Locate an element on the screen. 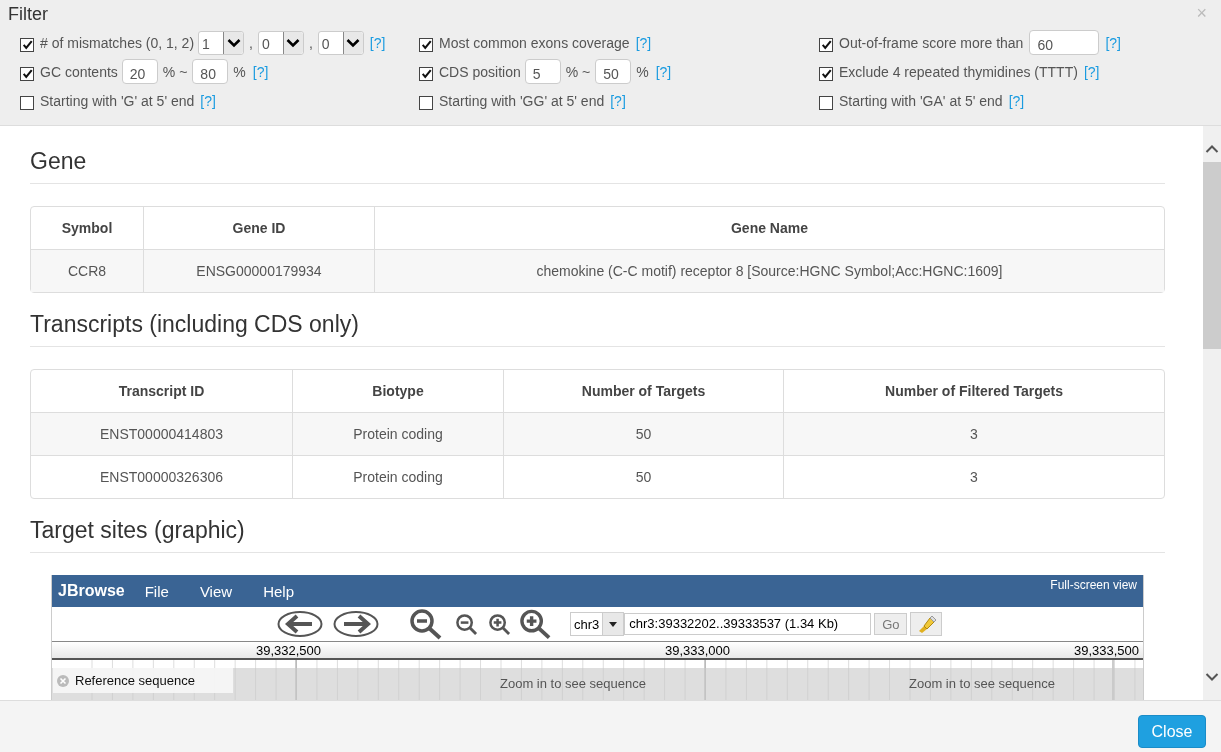 The width and height of the screenshot is (1221, 752). filter-label: # of mismatches (0, 1, 2) is located at coordinates (117, 42).